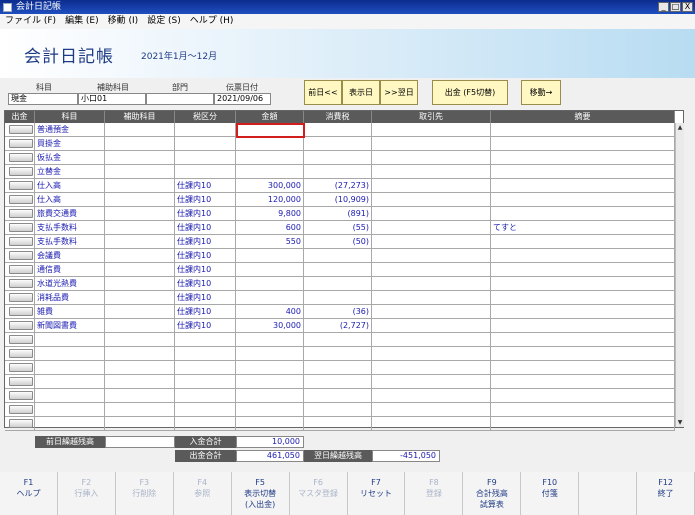 Image resolution: width=695 pixels, height=515 pixels. I want to click on menu-move: 移動 (I), so click(123, 21).